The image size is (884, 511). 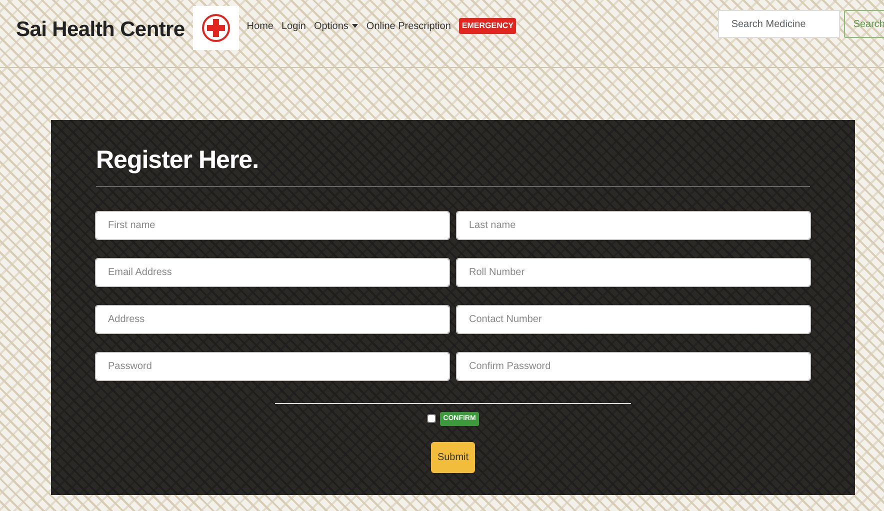 I want to click on input-field: Roll Number, so click(x=633, y=272).